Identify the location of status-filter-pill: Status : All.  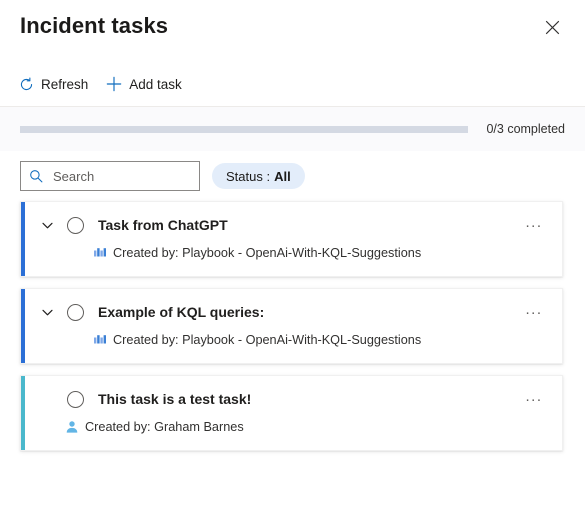
(258, 176).